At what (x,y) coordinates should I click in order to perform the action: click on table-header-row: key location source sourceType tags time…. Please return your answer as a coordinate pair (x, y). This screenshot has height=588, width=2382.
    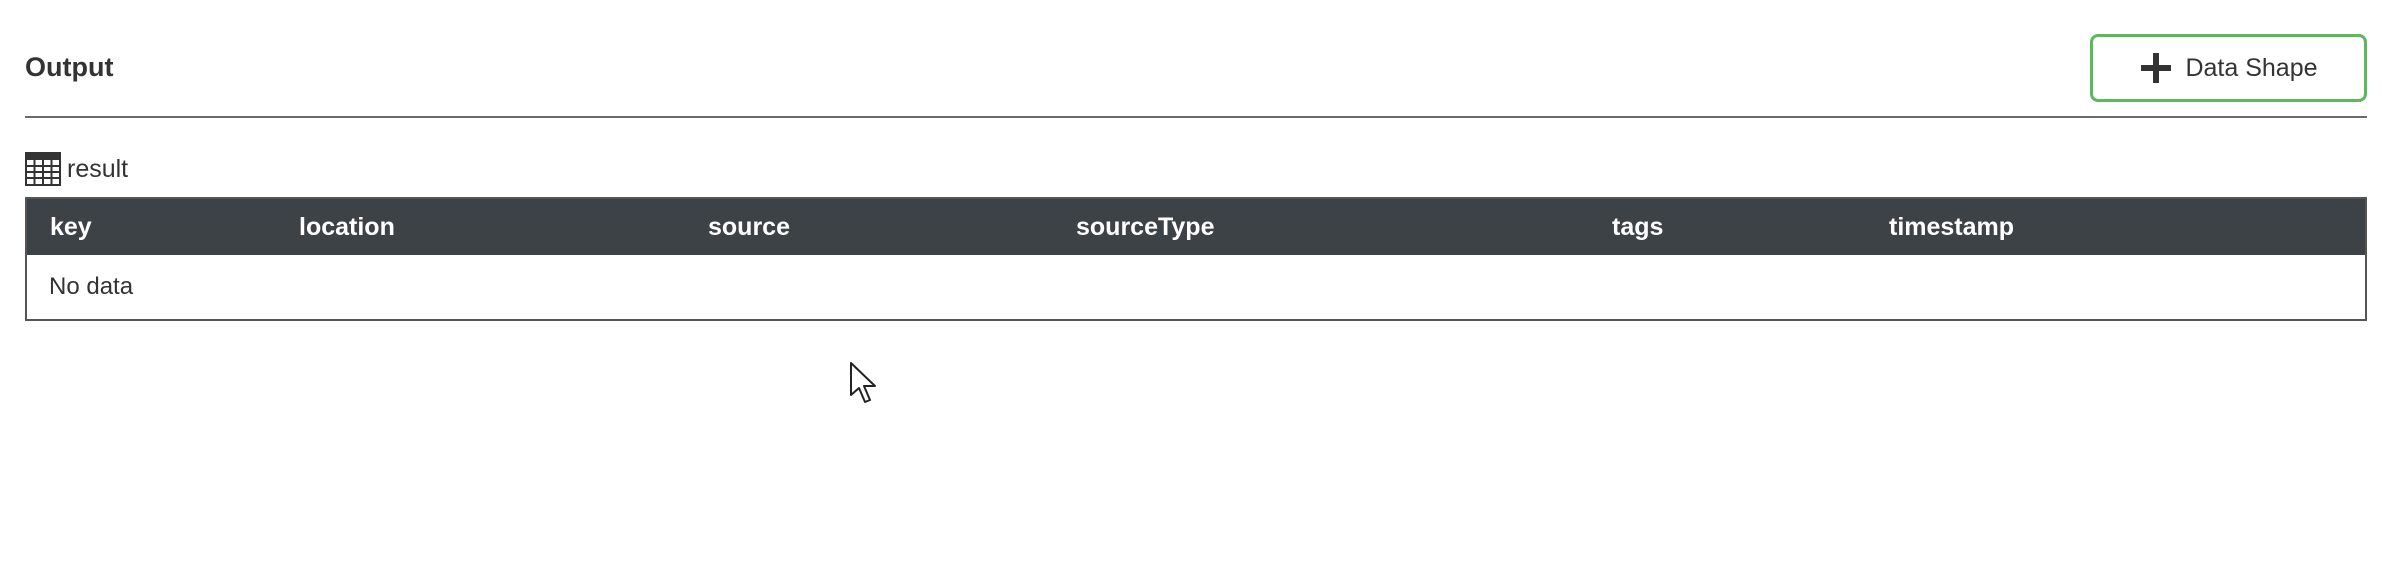
    Looking at the image, I should click on (1196, 227).